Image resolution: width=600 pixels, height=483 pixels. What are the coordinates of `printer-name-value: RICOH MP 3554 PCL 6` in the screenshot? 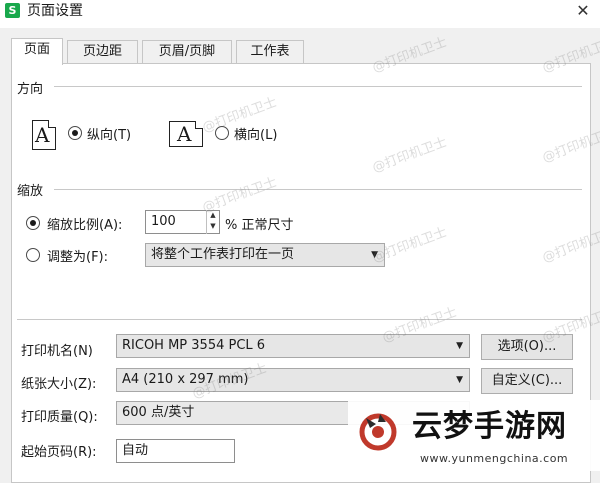 It's located at (194, 345).